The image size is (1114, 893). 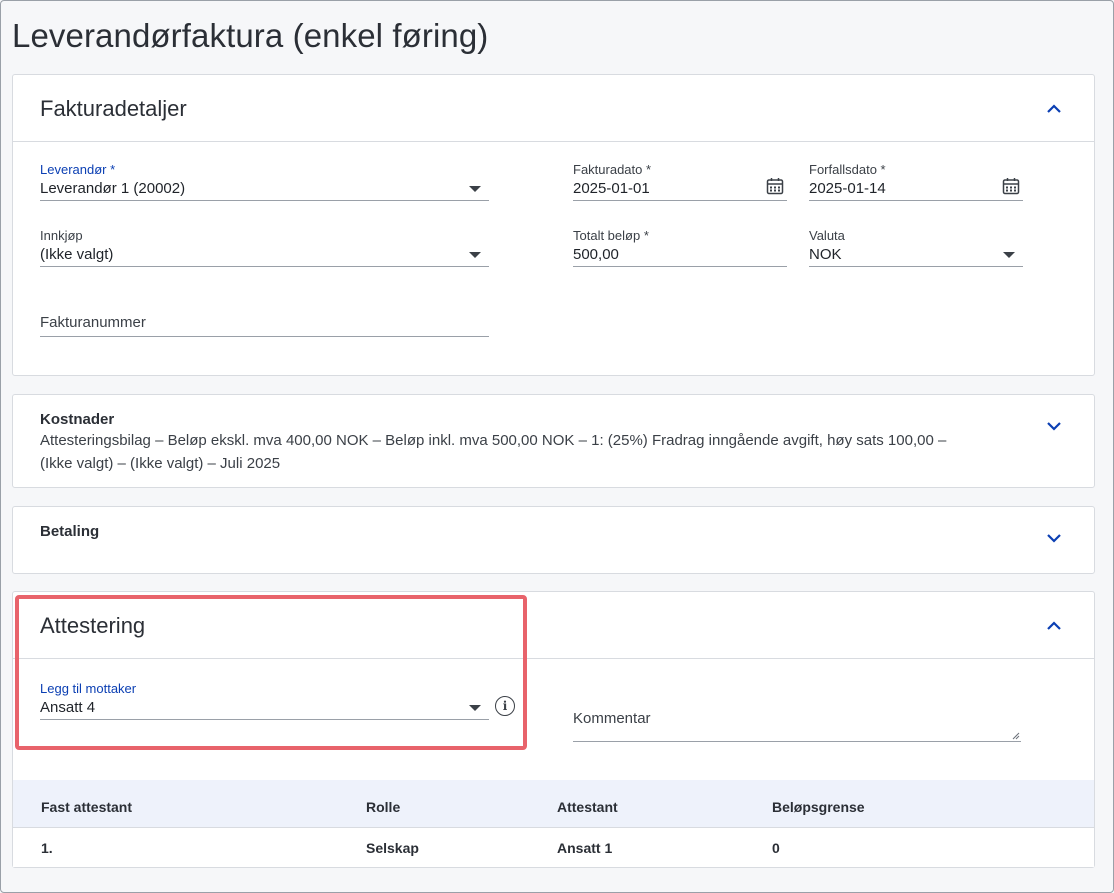 I want to click on column-header: Attestant, so click(x=587, y=807).